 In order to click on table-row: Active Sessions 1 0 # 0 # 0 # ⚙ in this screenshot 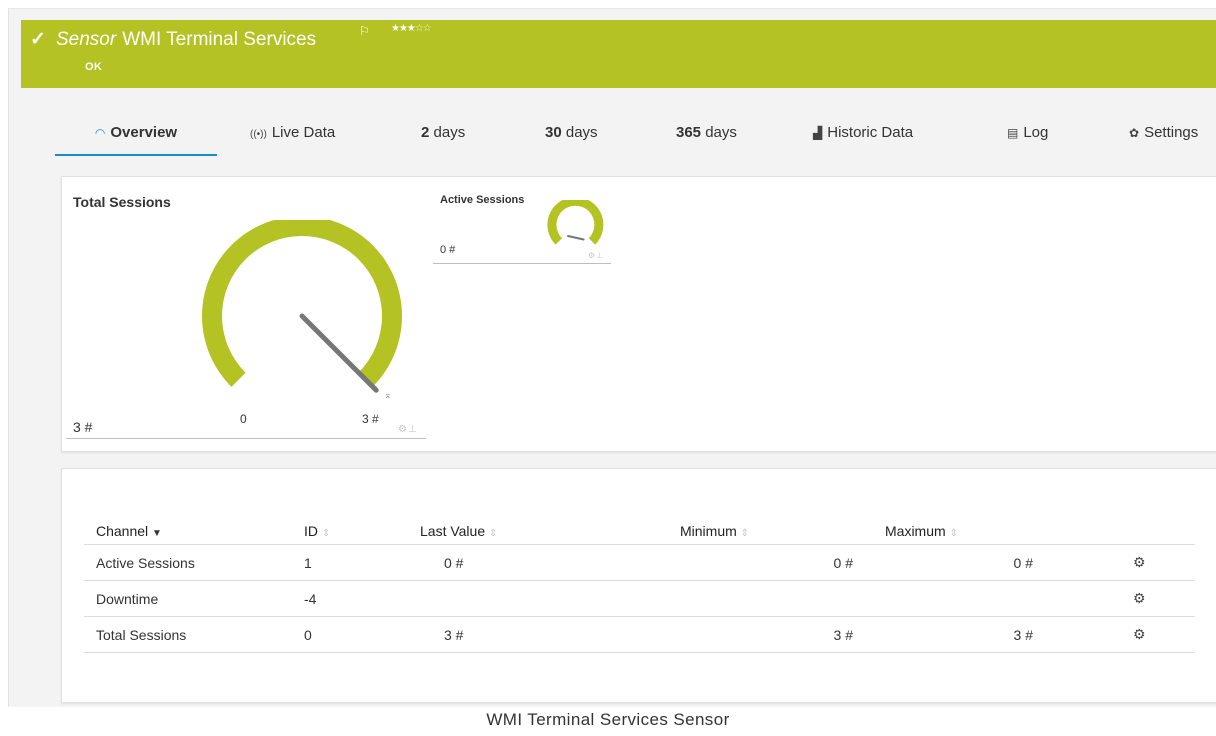, I will do `click(639, 562)`.